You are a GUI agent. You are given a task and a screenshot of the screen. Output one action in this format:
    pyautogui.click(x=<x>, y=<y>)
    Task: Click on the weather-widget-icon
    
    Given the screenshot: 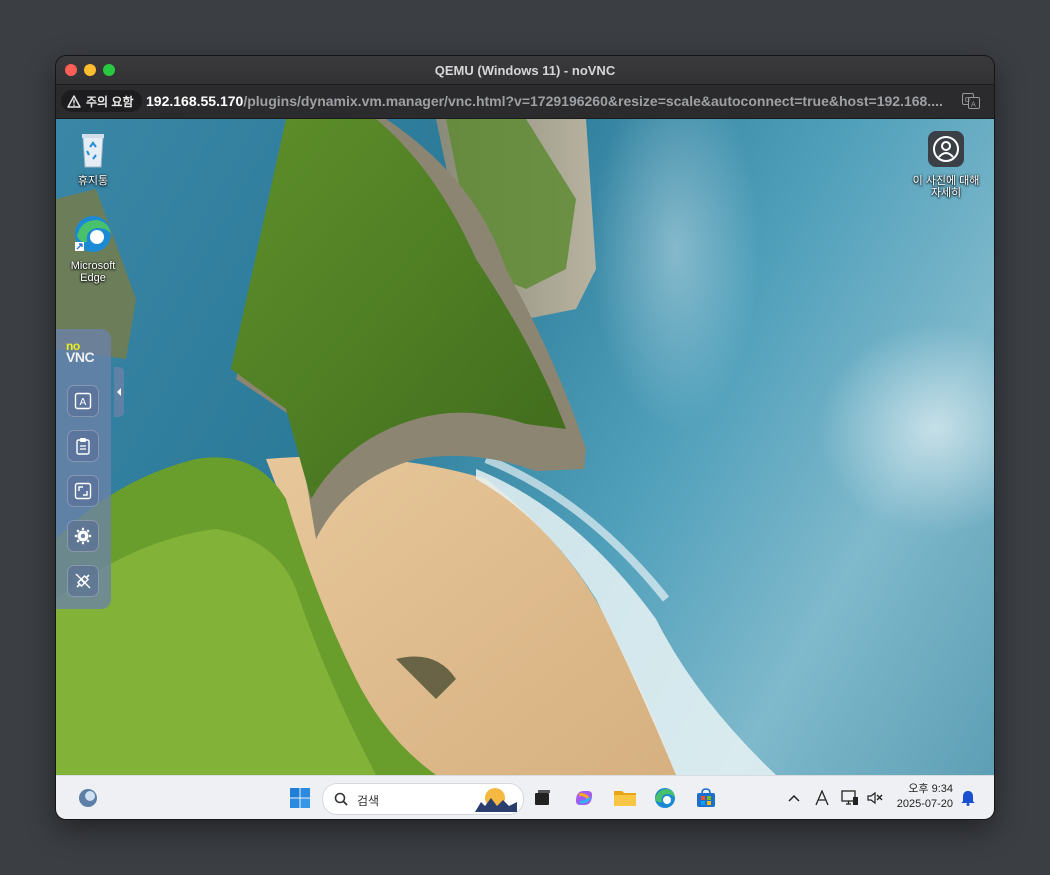 What is the action you would take?
    pyautogui.click(x=88, y=798)
    